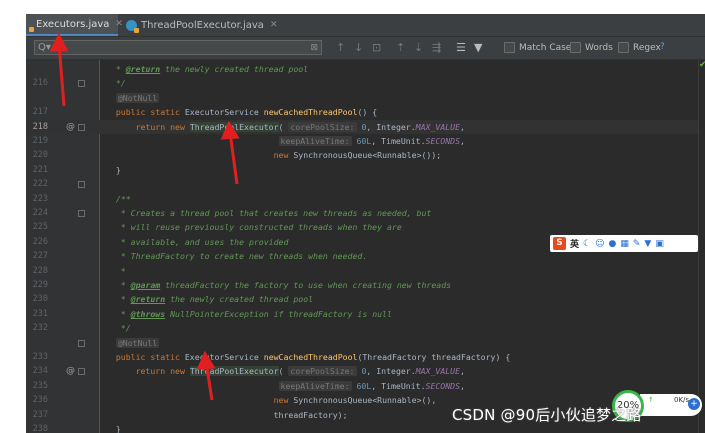 The width and height of the screenshot is (705, 433). What do you see at coordinates (206, 360) in the screenshot?
I see `arrow-to-second-call-head` at bounding box center [206, 360].